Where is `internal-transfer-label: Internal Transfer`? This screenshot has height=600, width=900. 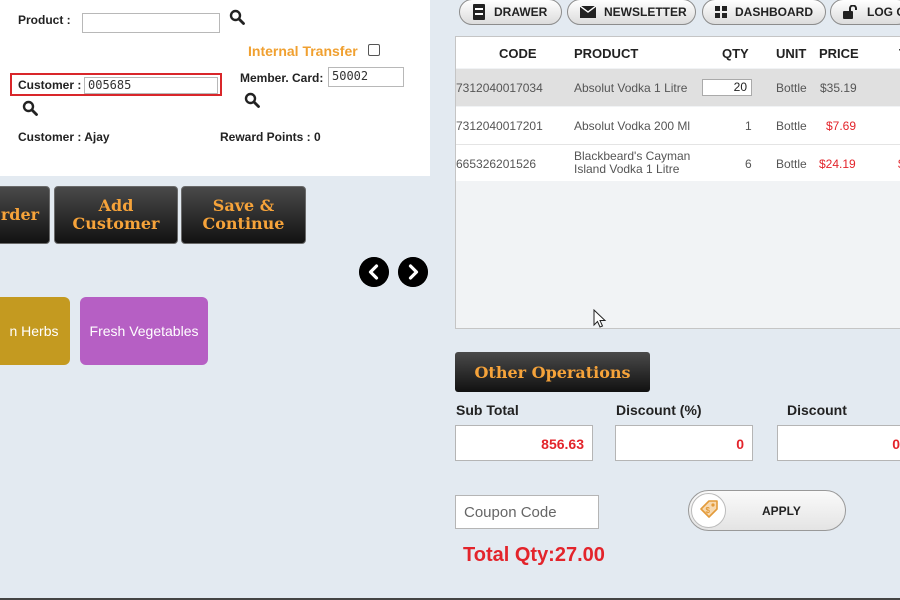 internal-transfer-label: Internal Transfer is located at coordinates (303, 51).